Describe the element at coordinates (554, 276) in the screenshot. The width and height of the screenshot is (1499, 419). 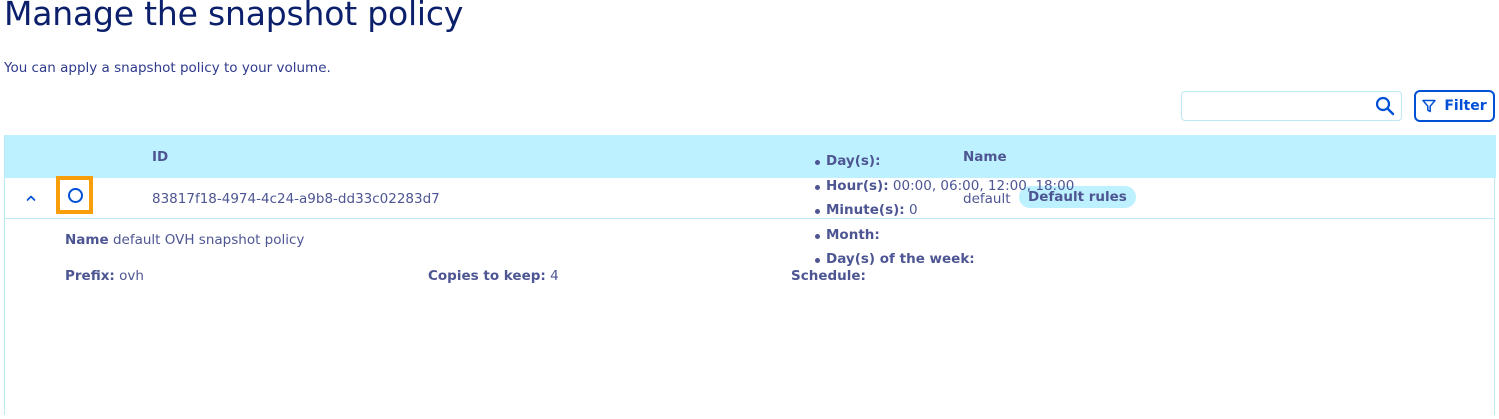
I see `detail-copies-value: 4` at that location.